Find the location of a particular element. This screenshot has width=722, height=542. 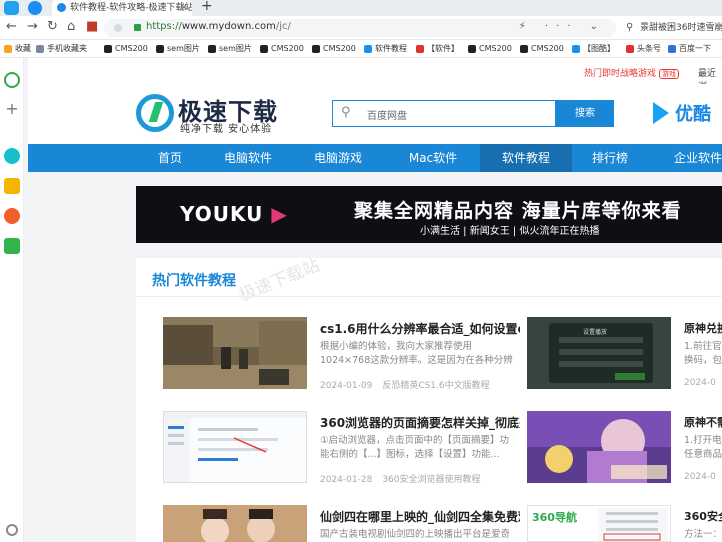

site-search-button: 搜索 is located at coordinates (585, 113).